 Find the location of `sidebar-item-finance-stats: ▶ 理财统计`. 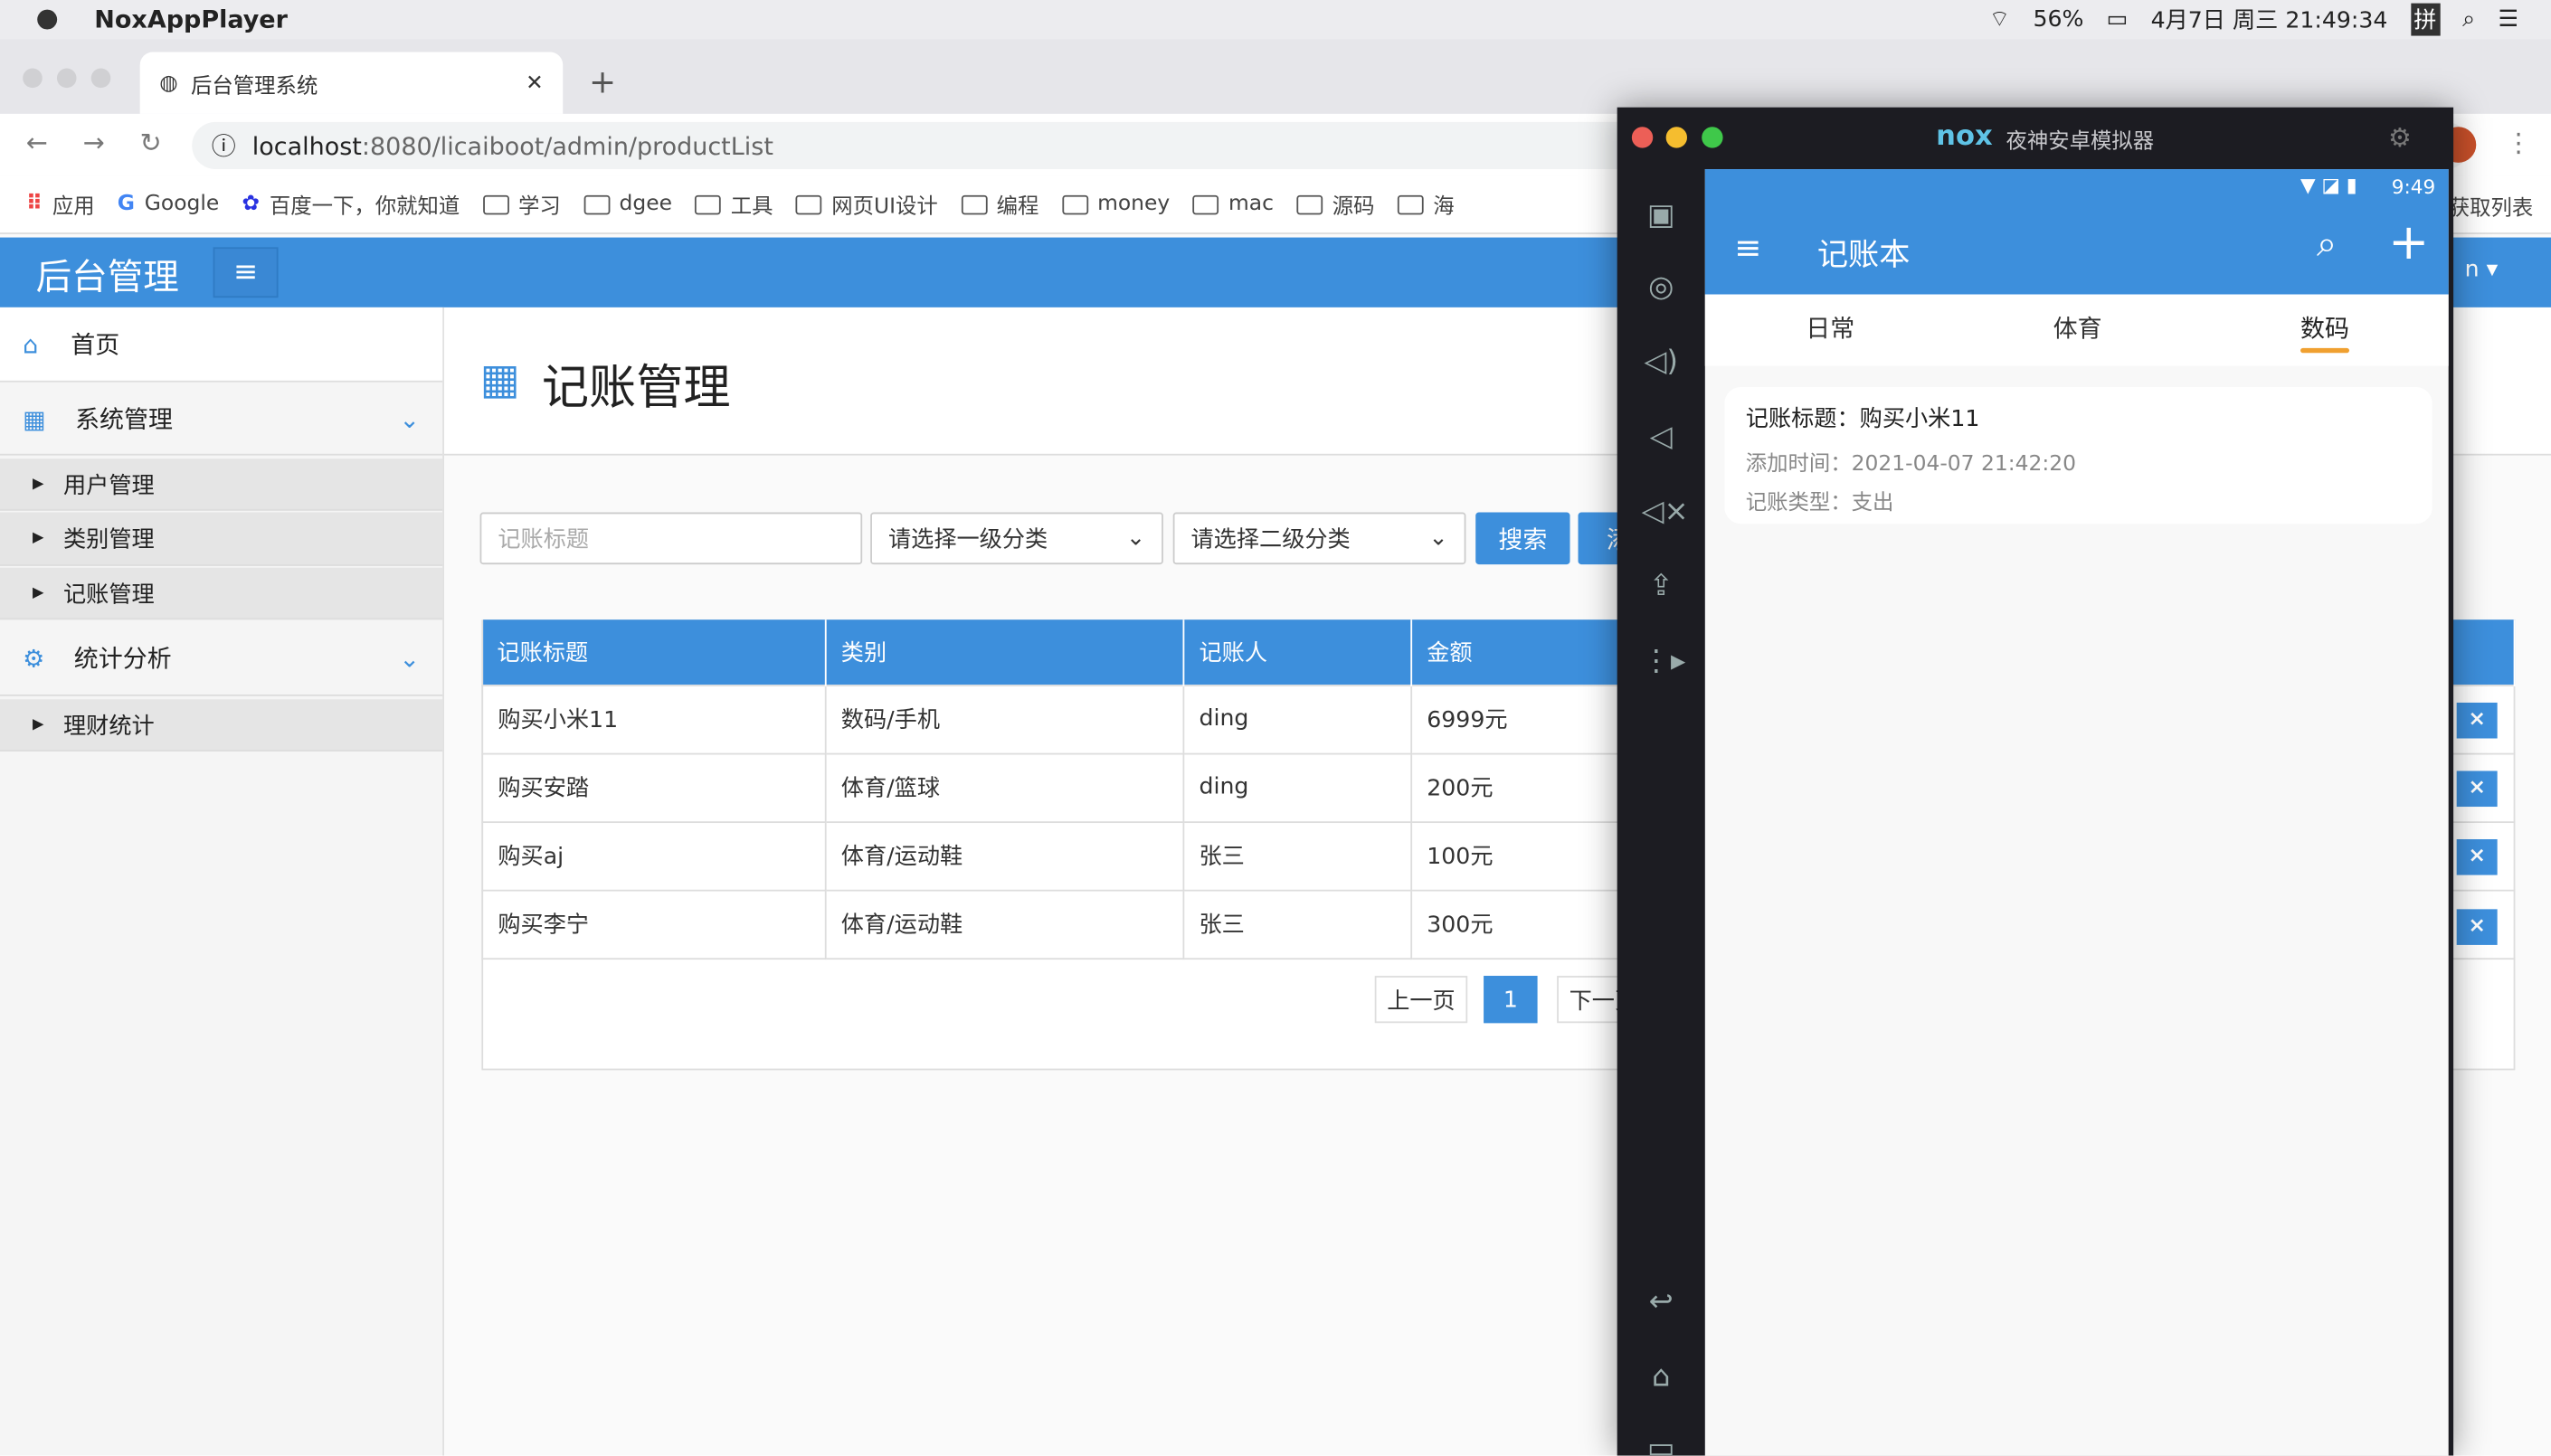

sidebar-item-finance-stats: ▶ 理财统计 is located at coordinates (222, 726).